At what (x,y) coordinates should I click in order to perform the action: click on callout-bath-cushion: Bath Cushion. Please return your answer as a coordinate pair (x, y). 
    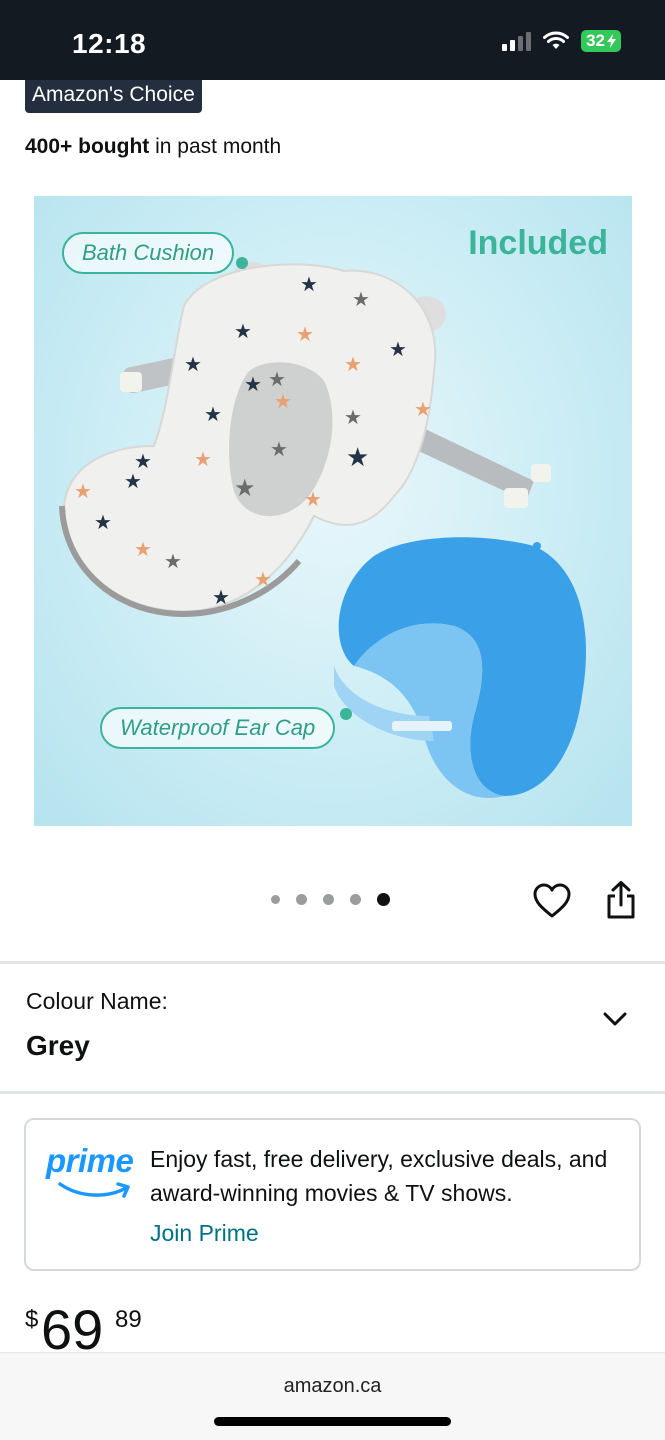
    Looking at the image, I should click on (148, 253).